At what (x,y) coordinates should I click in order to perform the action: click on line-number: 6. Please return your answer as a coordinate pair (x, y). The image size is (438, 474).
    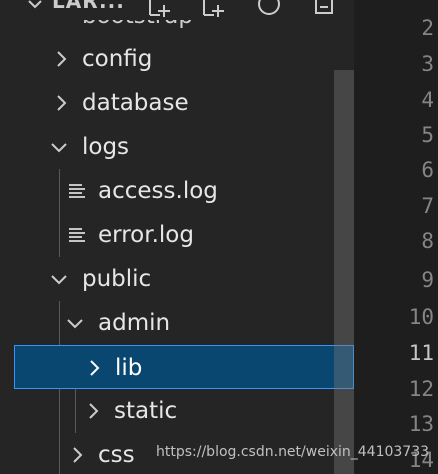
    Looking at the image, I should click on (427, 170).